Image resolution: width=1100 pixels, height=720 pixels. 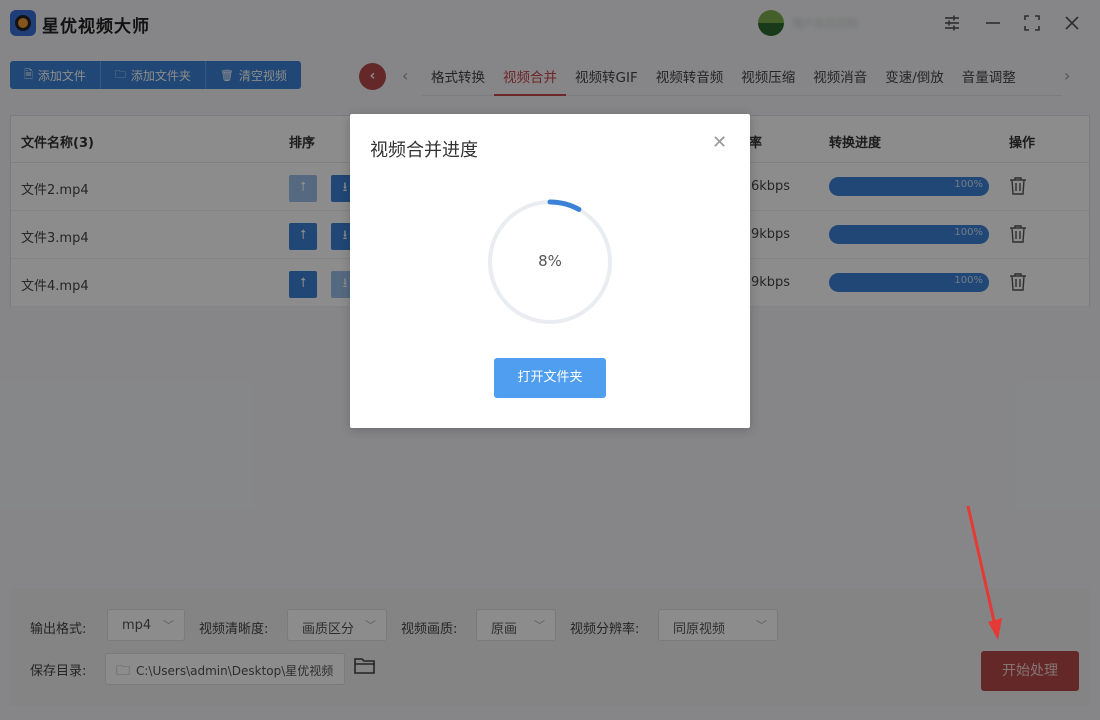 I want to click on progress-percent: 8%, so click(x=550, y=261).